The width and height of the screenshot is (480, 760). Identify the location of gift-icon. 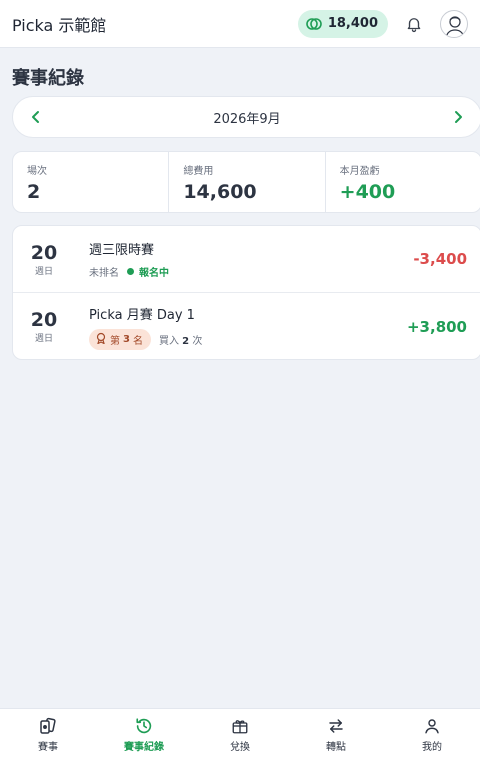
(240, 726).